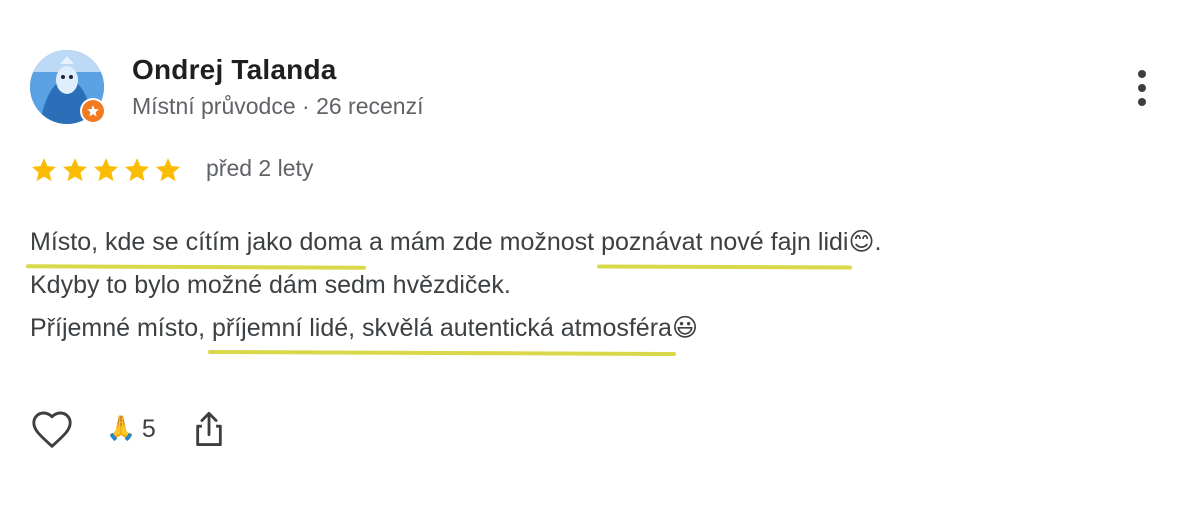 Image resolution: width=1200 pixels, height=513 pixels. What do you see at coordinates (234, 70) in the screenshot?
I see `author-name: Ondrej Talanda` at bounding box center [234, 70].